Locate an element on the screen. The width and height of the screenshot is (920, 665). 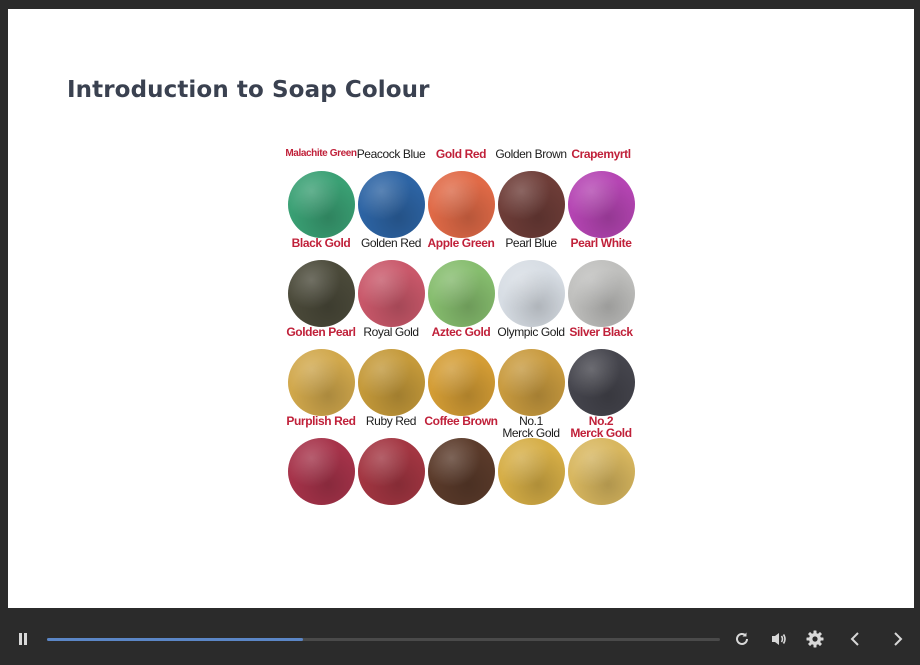
colour-swatch-item: No.2 Merck Gold is located at coordinates (601, 459).